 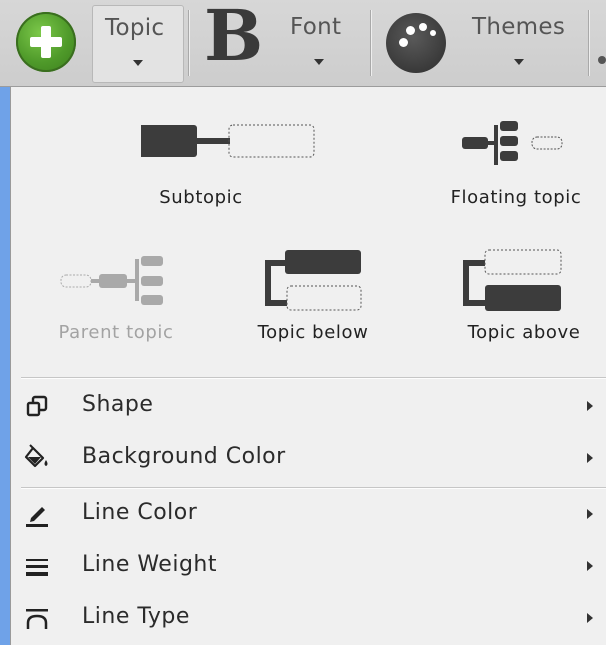 What do you see at coordinates (313, 332) in the screenshot?
I see `topic-below-label: Topic below` at bounding box center [313, 332].